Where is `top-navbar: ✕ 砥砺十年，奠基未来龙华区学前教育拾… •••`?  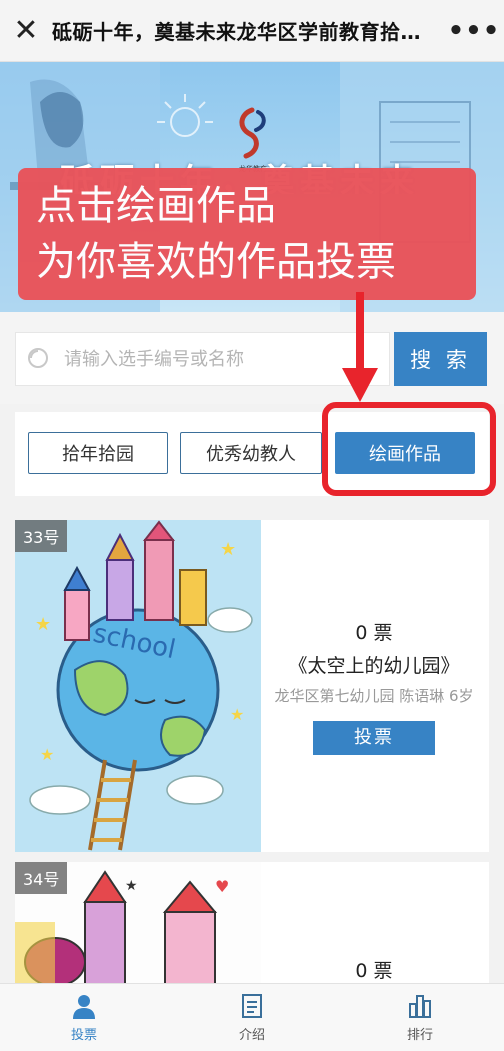
top-navbar: ✕ 砥砺十年，奠基未来龙华区学前教育拾… ••• is located at coordinates (252, 31).